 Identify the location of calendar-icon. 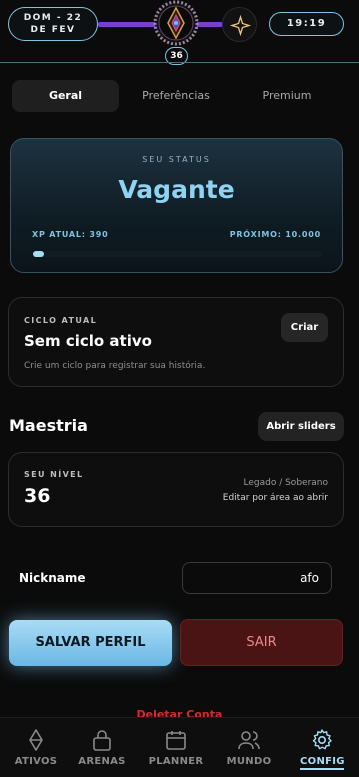
(176, 740).